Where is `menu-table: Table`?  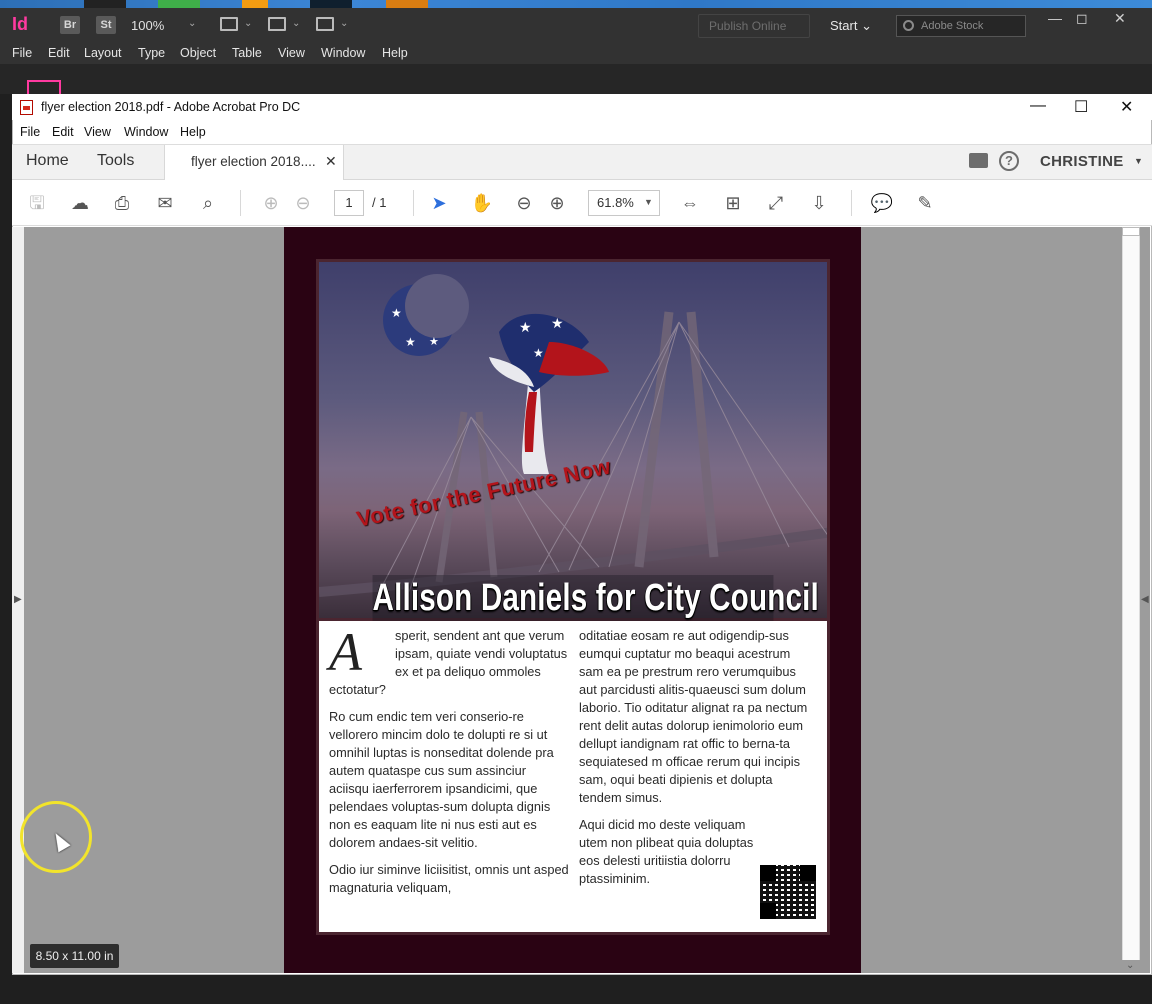
menu-table: Table is located at coordinates (247, 53).